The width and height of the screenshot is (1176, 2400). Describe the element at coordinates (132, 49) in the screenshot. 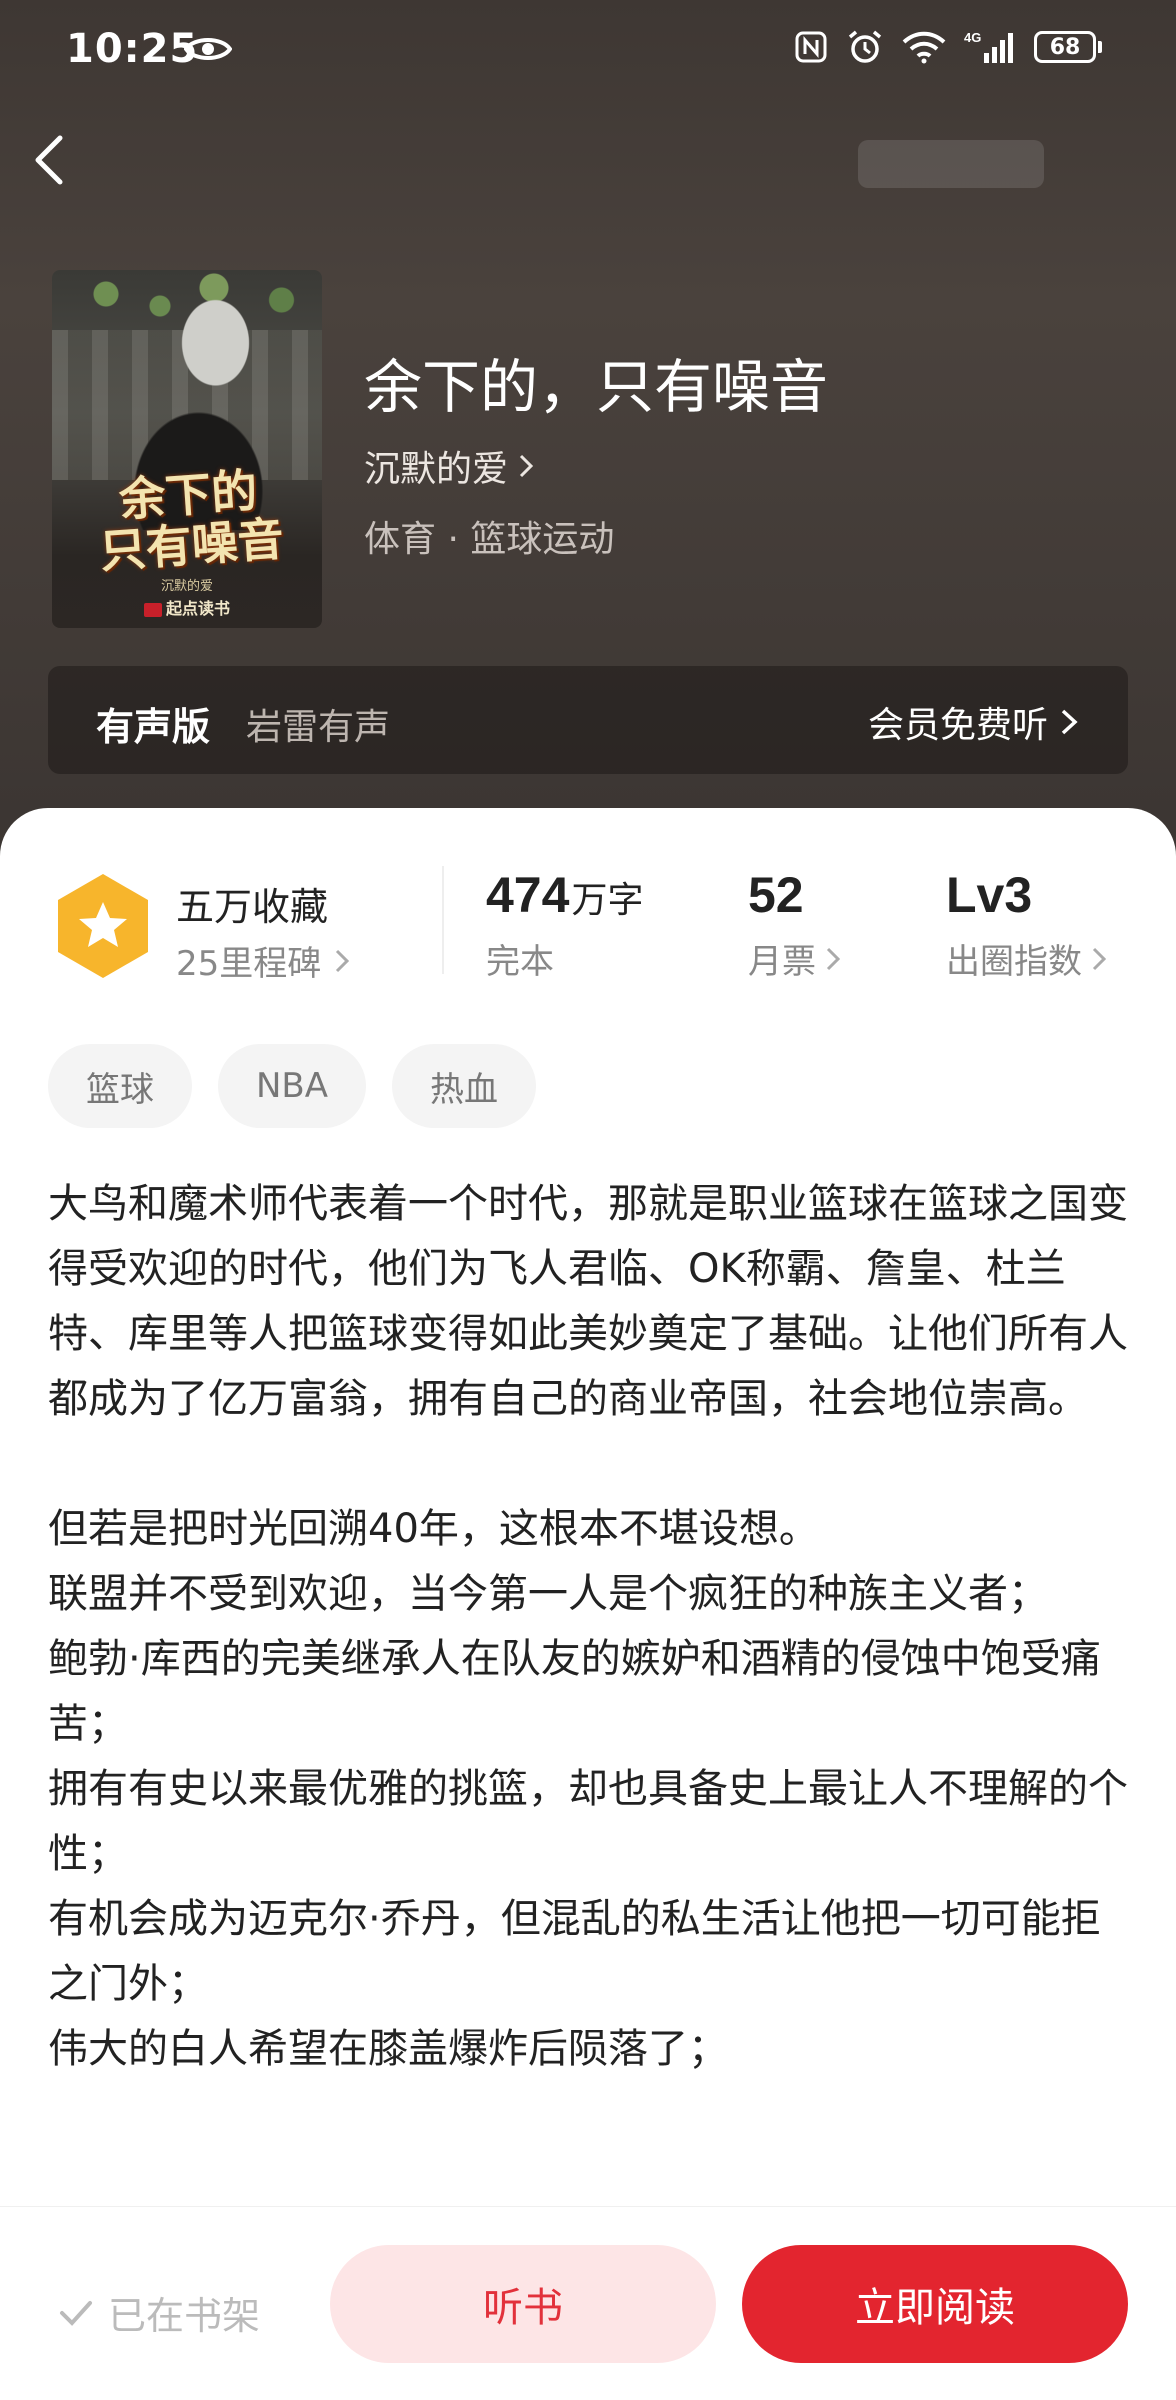

I see `status-time: 10:25` at that location.